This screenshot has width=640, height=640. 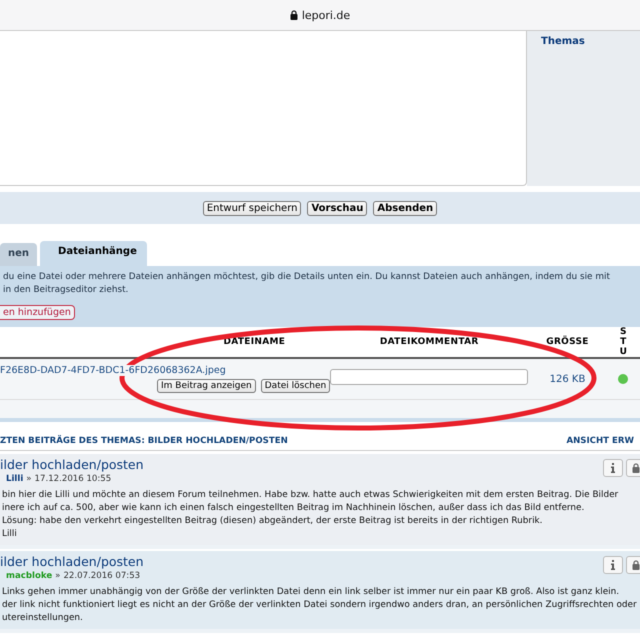 What do you see at coordinates (319, 605) in the screenshot?
I see `post-text: Links gehen immer unabhängig von der Größe der verlinkten Datei denn ein link selber ist immer nur ein paar KB groß. Also ist ganz klein. der link nicht funktioniert liegt es nicht an der Größe der verlinkten Datei sondern irgendwo anders dran, an persönlichen Zugriffsrechten oder utereinstellungen.` at bounding box center [319, 605].